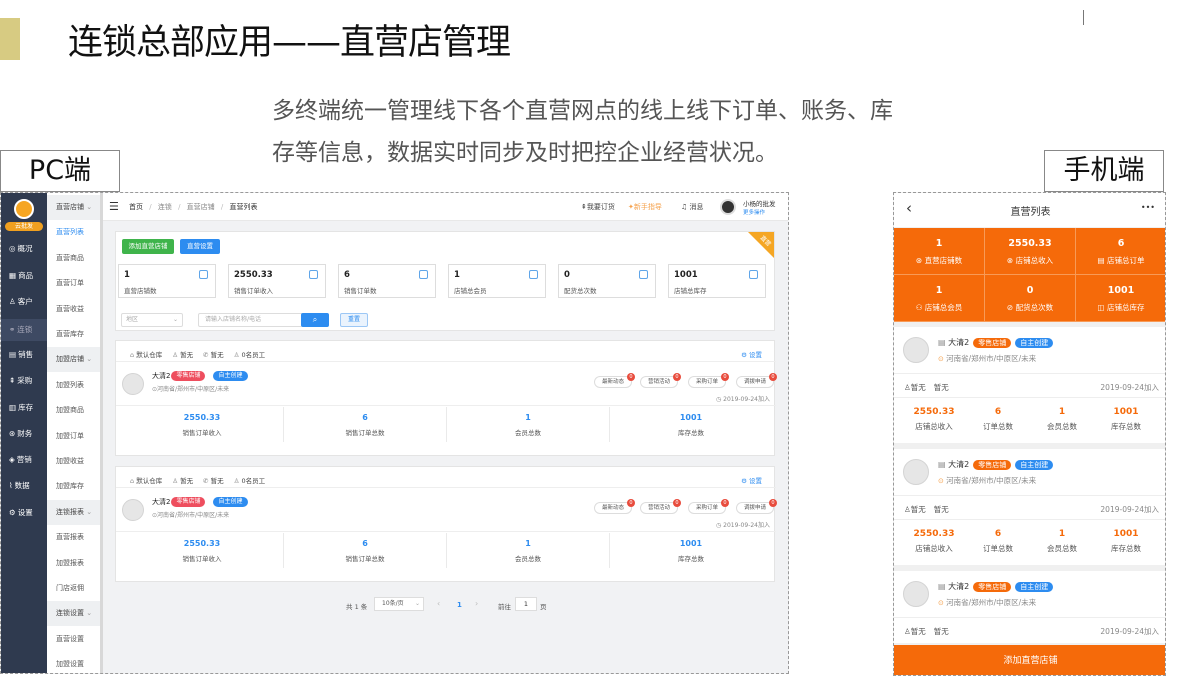 Image resolution: width=1201 pixels, height=681 pixels. Describe the element at coordinates (438, 603) in the screenshot. I see `prev-page-icon: ‹` at that location.